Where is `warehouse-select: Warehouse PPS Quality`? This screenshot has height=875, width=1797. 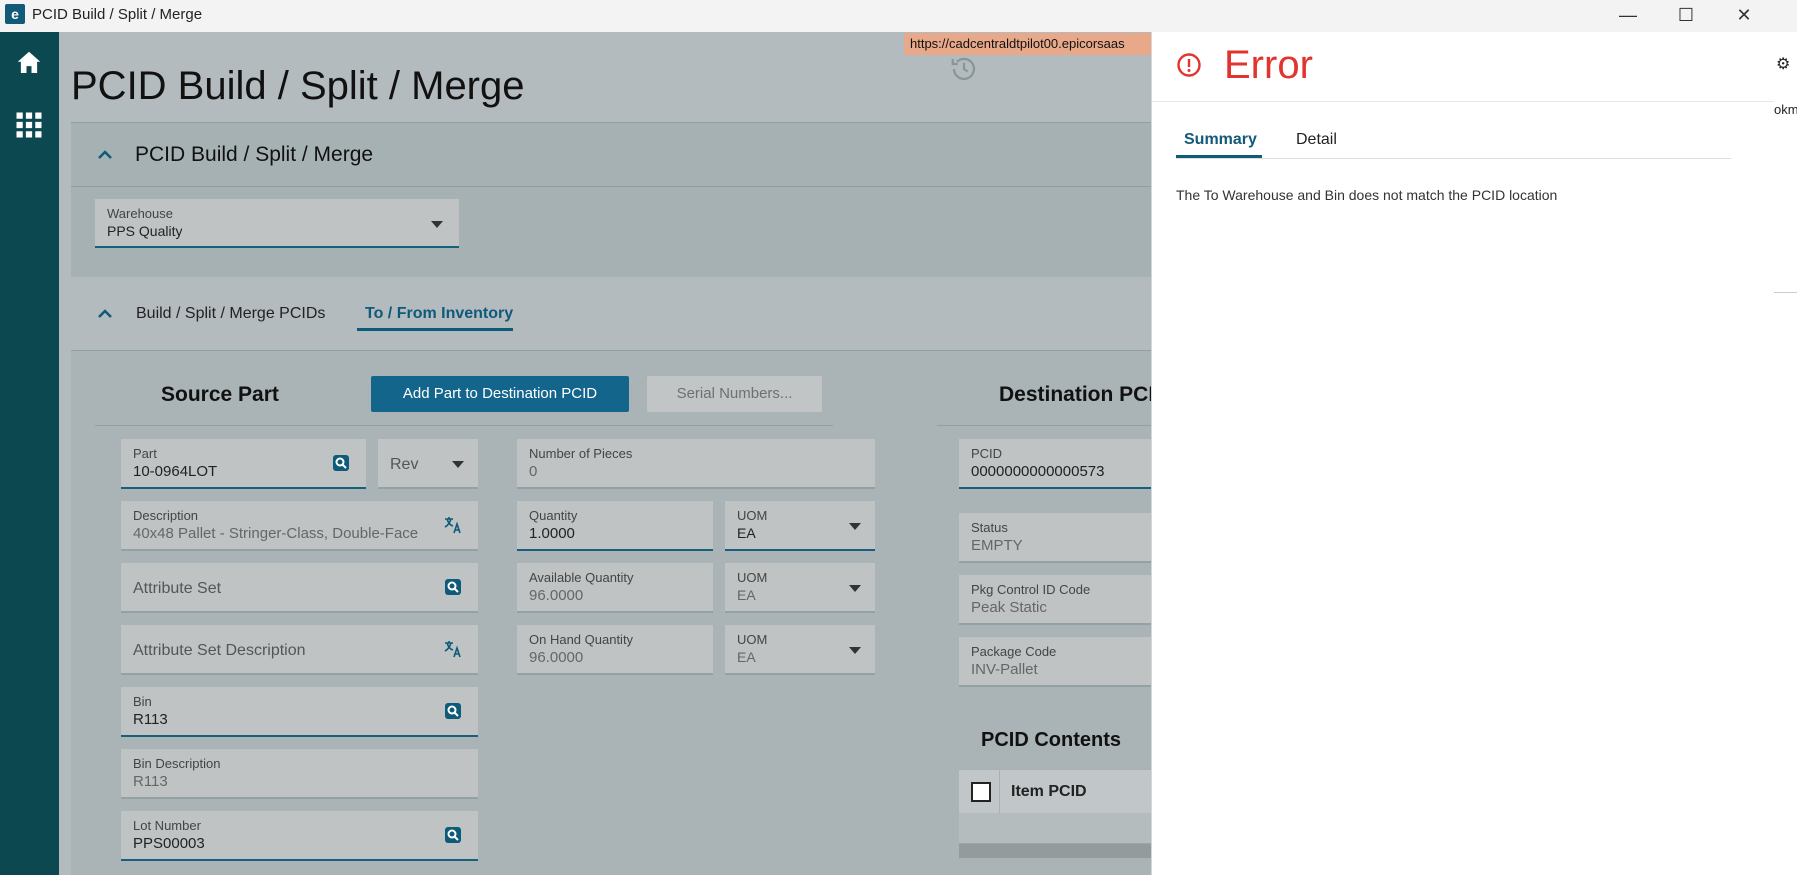
warehouse-select: Warehouse PPS Quality is located at coordinates (277, 223).